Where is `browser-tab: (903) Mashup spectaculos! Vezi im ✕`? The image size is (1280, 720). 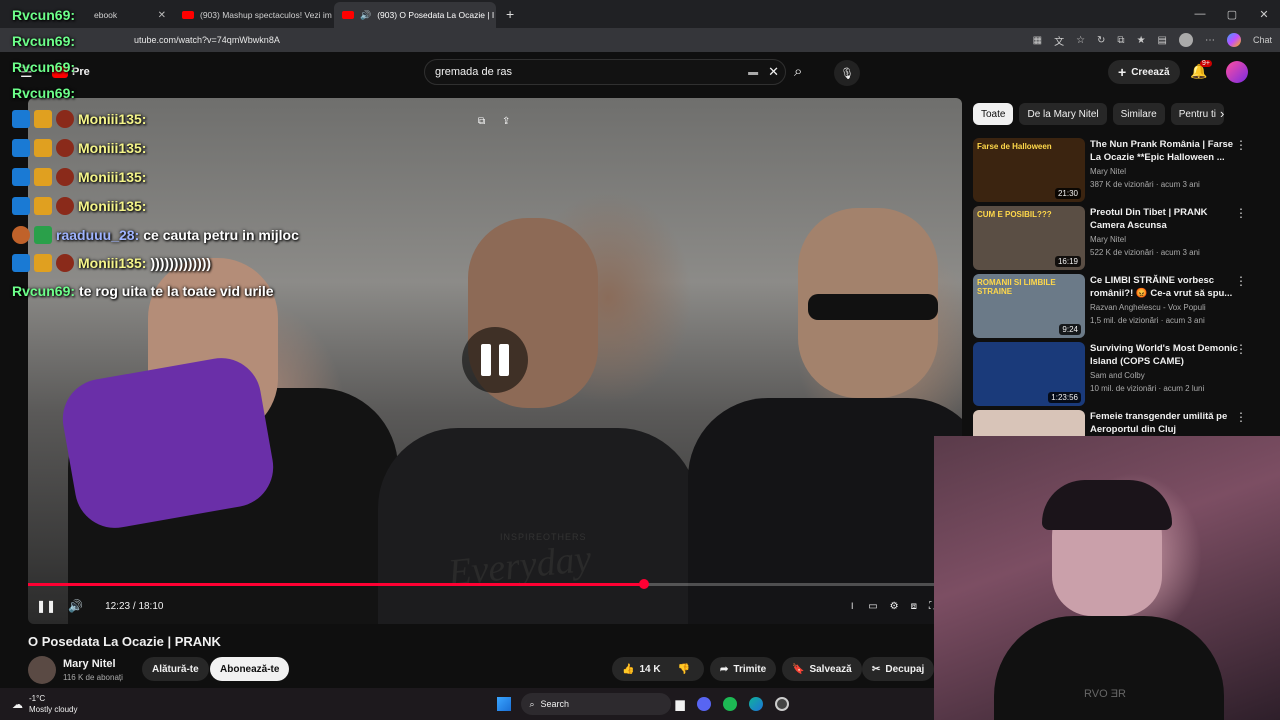
browser-tab: (903) Mashup spectaculos! Vezi im ✕ is located at coordinates (254, 15).